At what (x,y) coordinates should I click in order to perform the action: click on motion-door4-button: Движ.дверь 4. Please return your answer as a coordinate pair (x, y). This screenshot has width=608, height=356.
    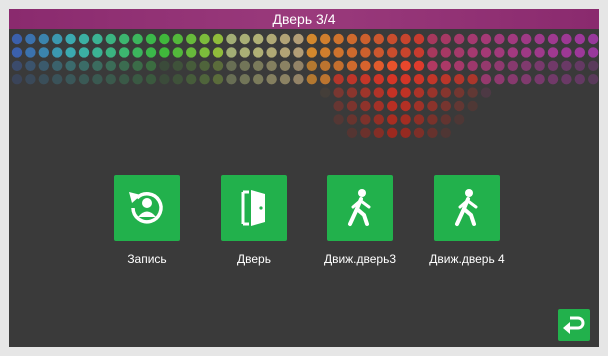
    Looking at the image, I should click on (467, 223).